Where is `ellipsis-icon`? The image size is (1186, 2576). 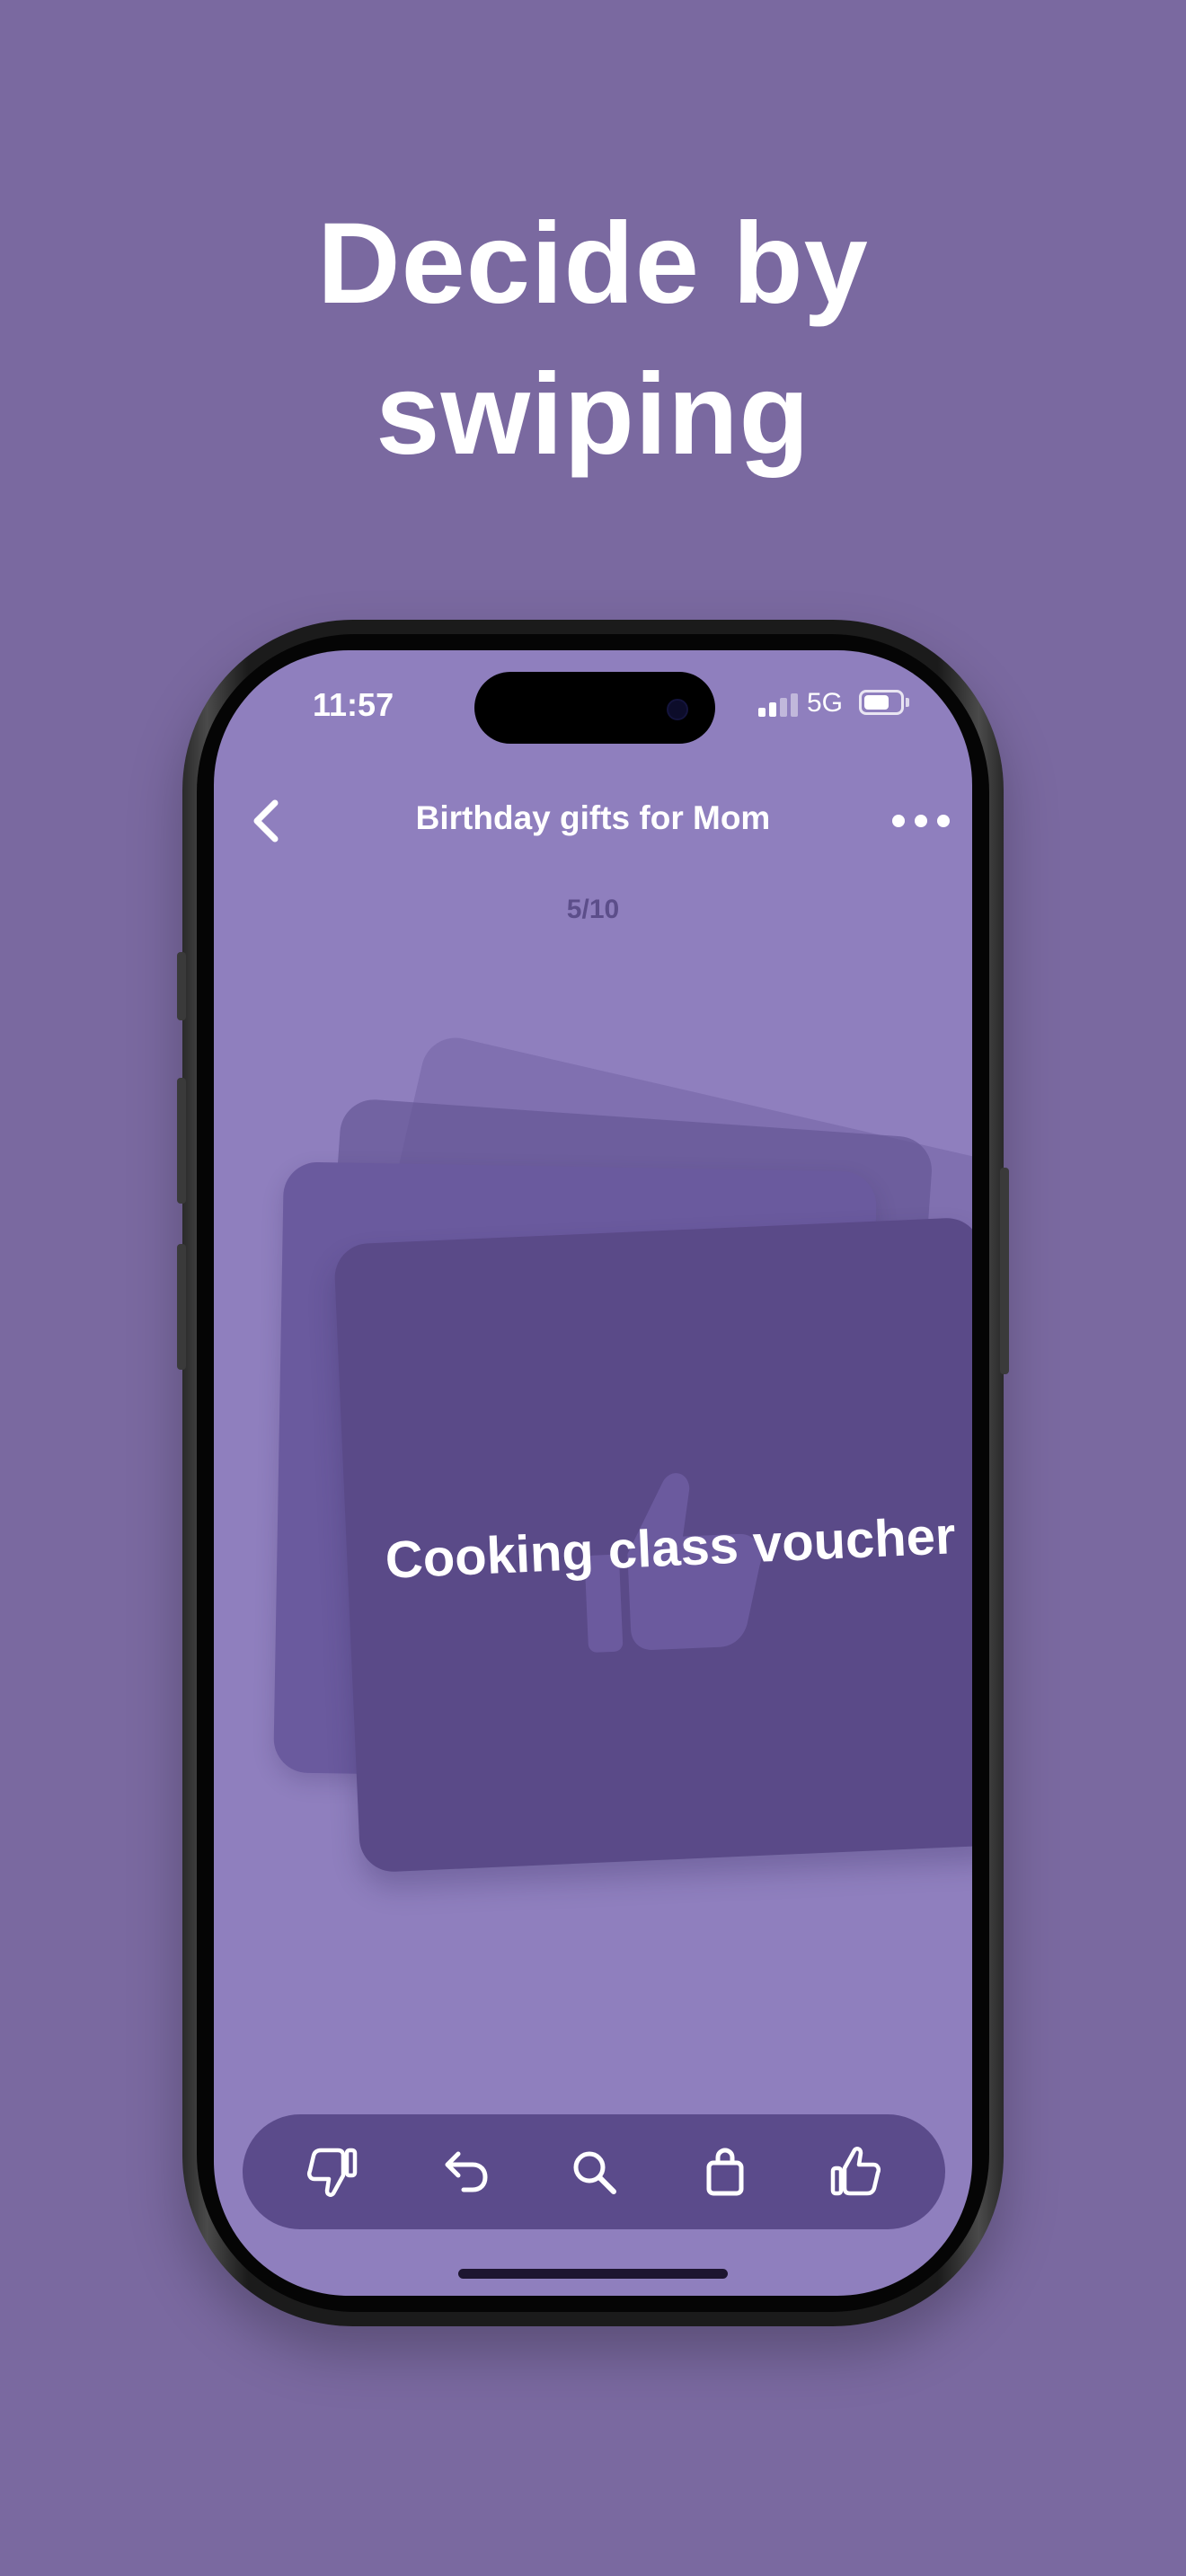 ellipsis-icon is located at coordinates (921, 821).